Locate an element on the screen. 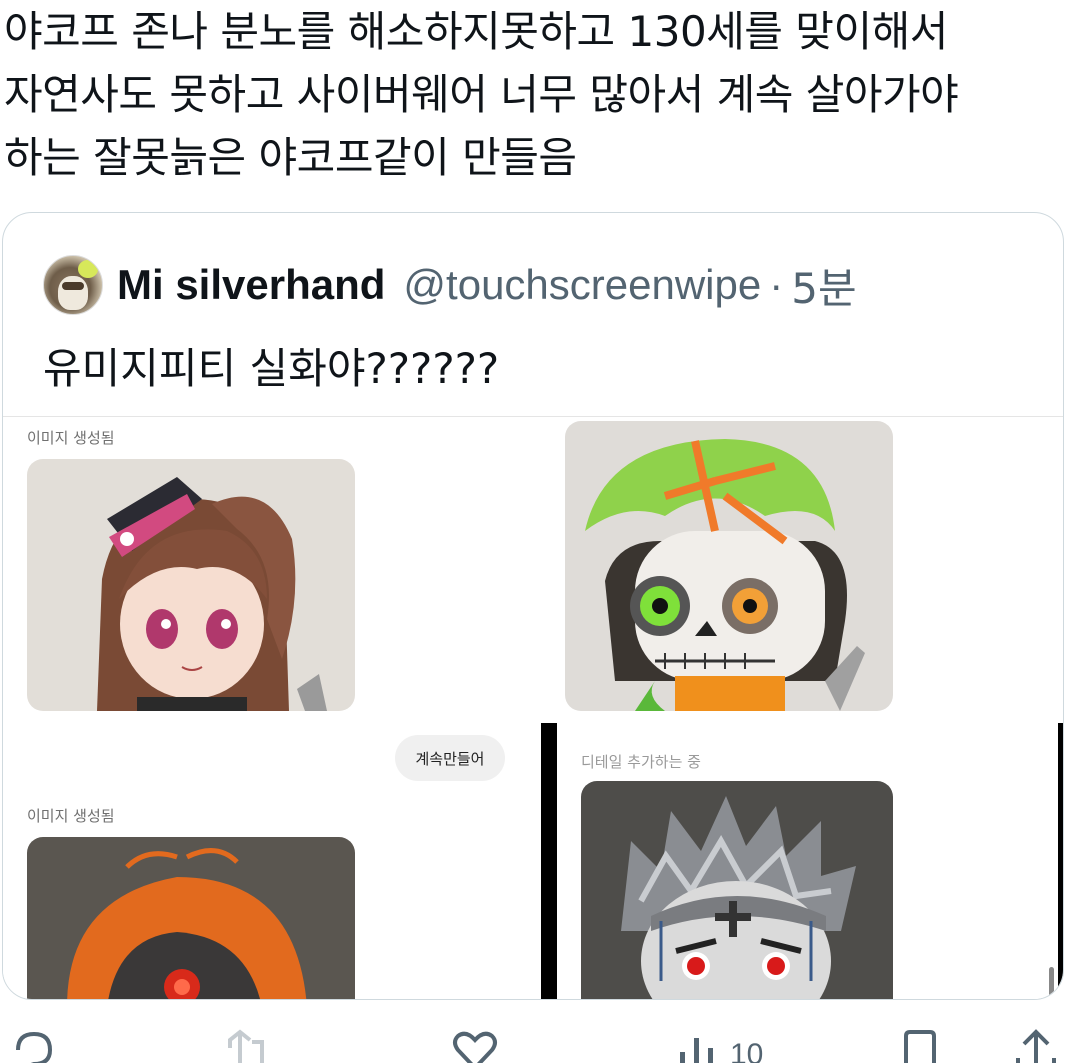 The height and width of the screenshot is (1063, 1092). timestamp: 5분 is located at coordinates (823, 285).